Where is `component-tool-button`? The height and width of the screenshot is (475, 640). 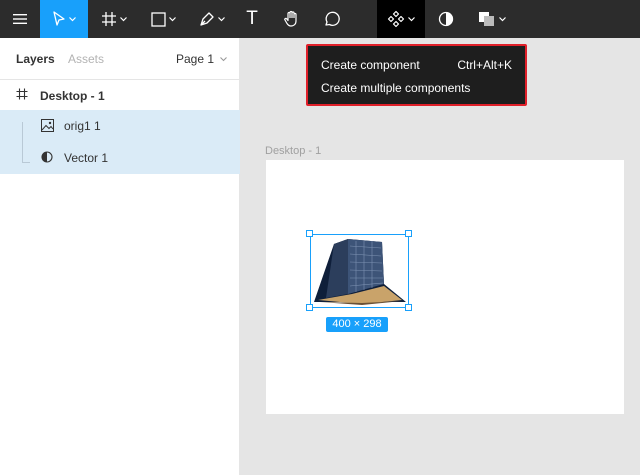
component-tool-button is located at coordinates (401, 19).